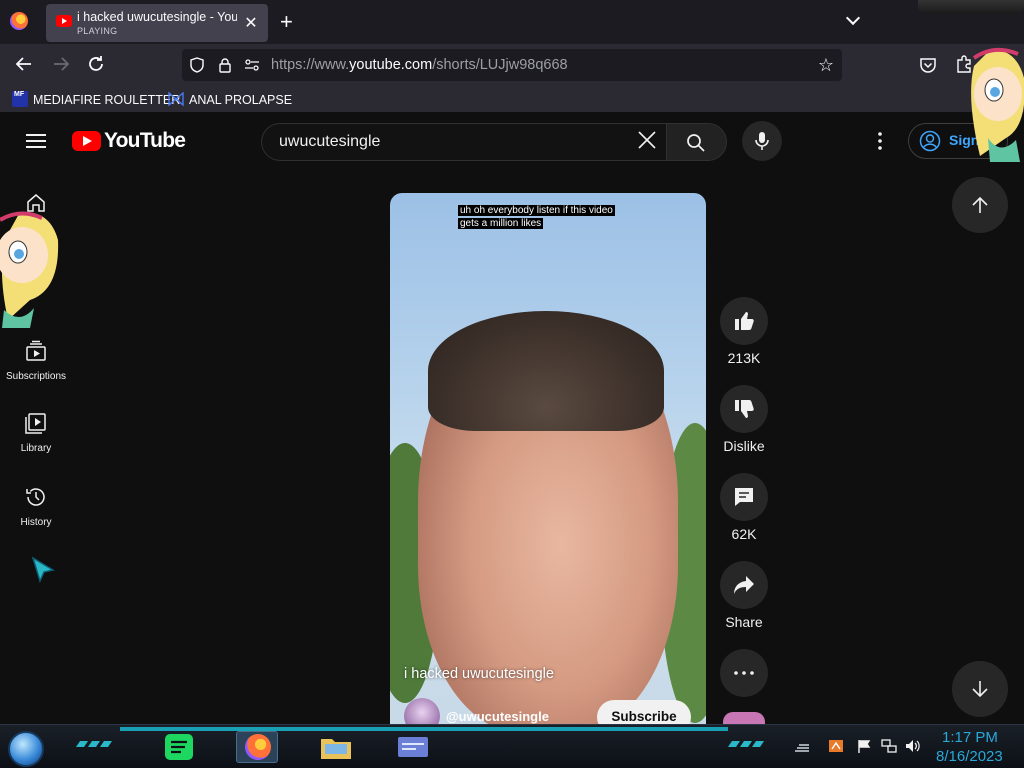 This screenshot has width=1024, height=768. I want to click on bookmark-icon, so click(176, 99).